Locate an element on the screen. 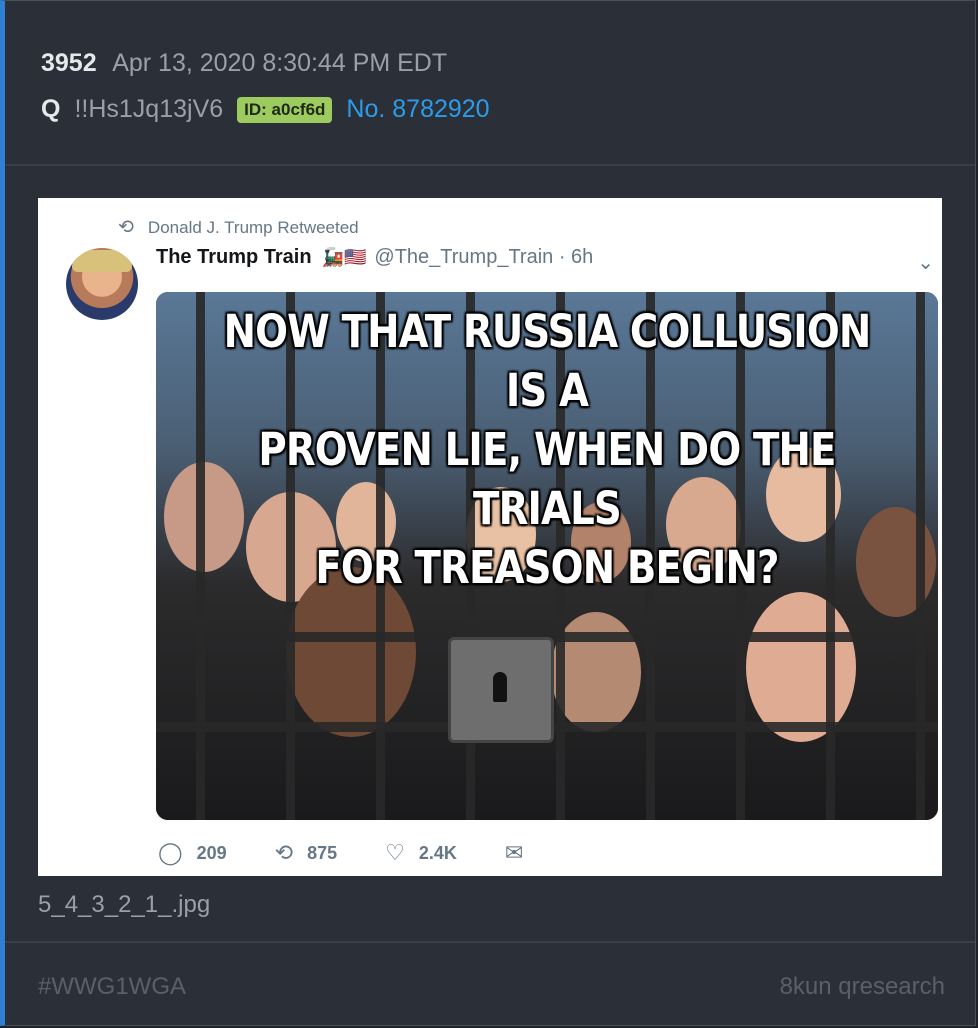 The image size is (978, 1028). retweet-label: Donald J. Trump Retweeted is located at coordinates (253, 227).